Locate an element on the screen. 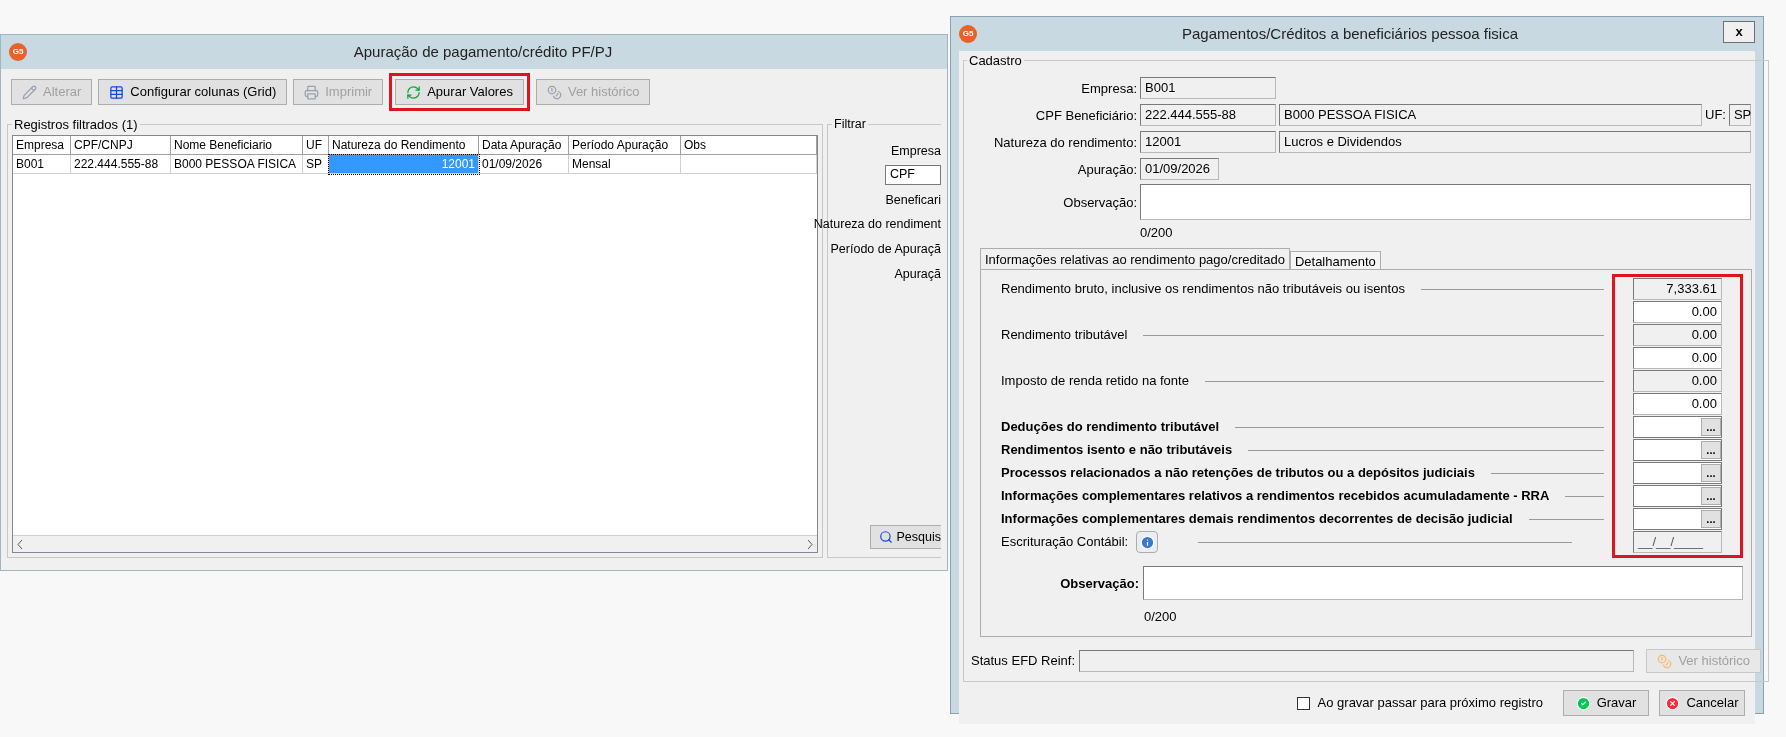  table-icon is located at coordinates (117, 92).